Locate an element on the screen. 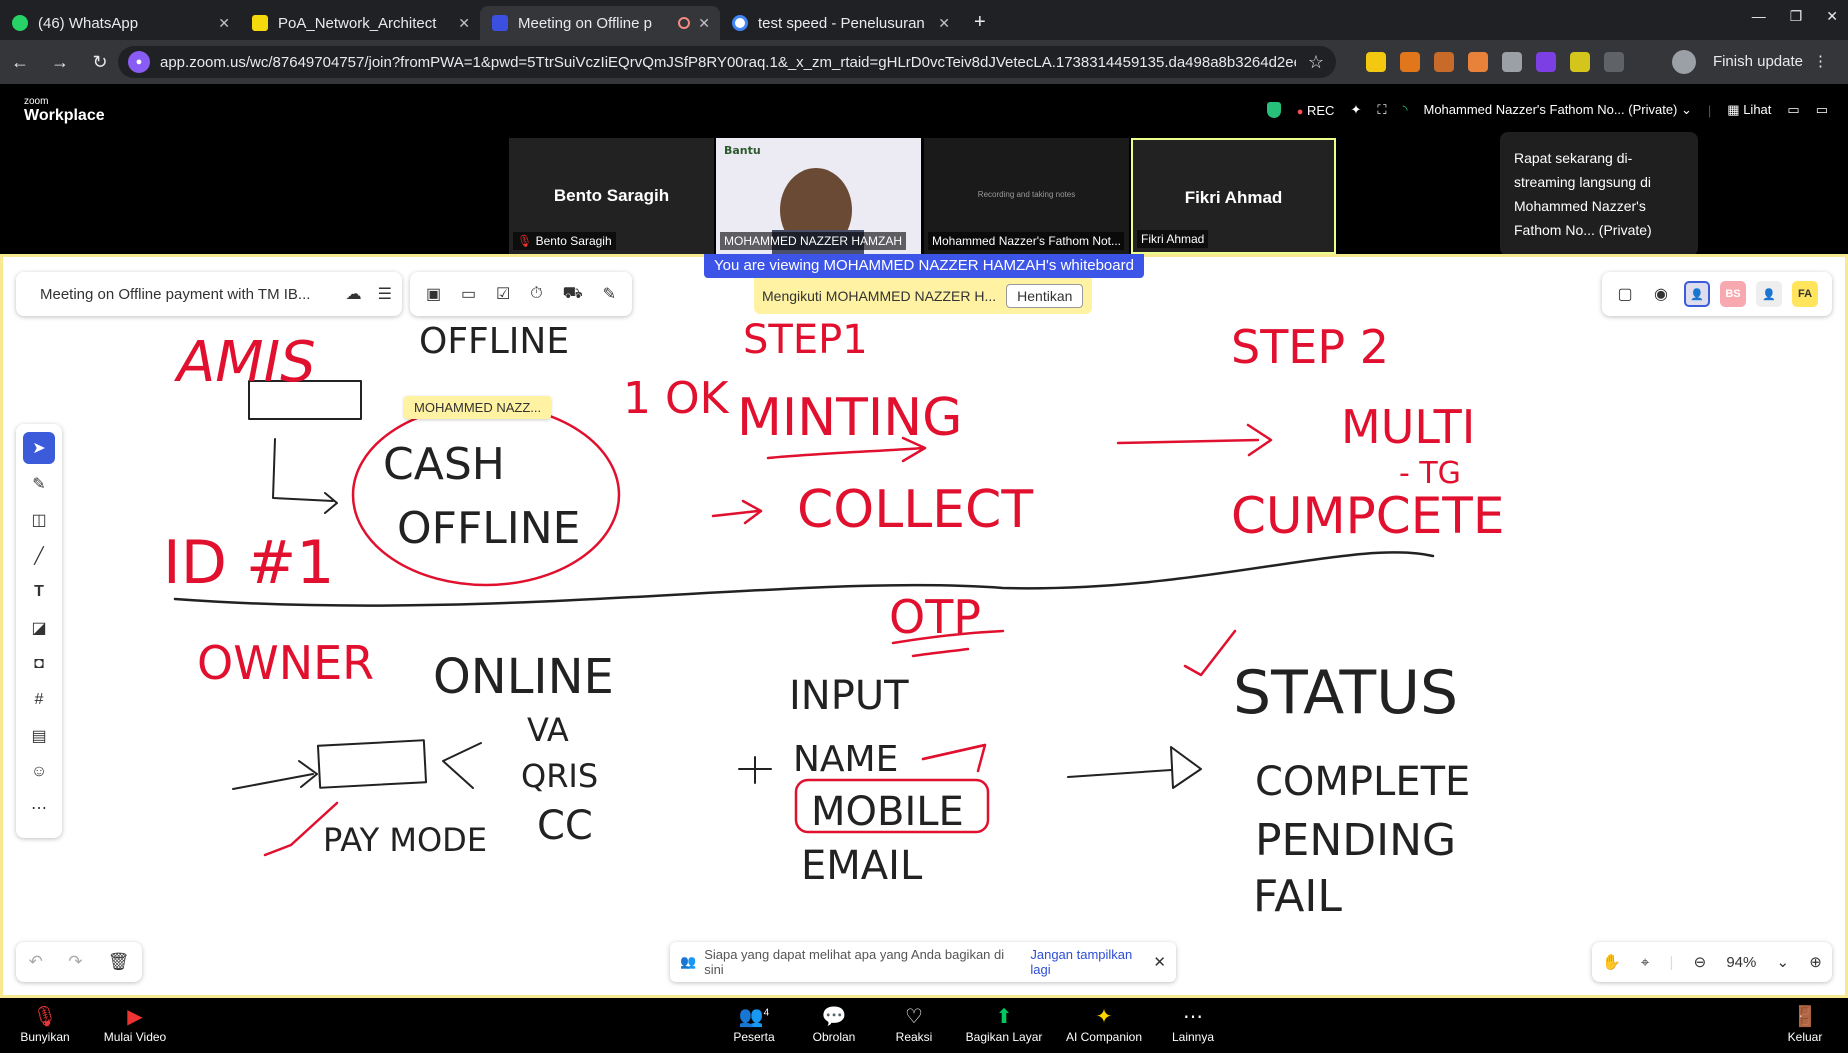 The image size is (1848, 1053). comment-tool-icon: ◘ is located at coordinates (39, 664).